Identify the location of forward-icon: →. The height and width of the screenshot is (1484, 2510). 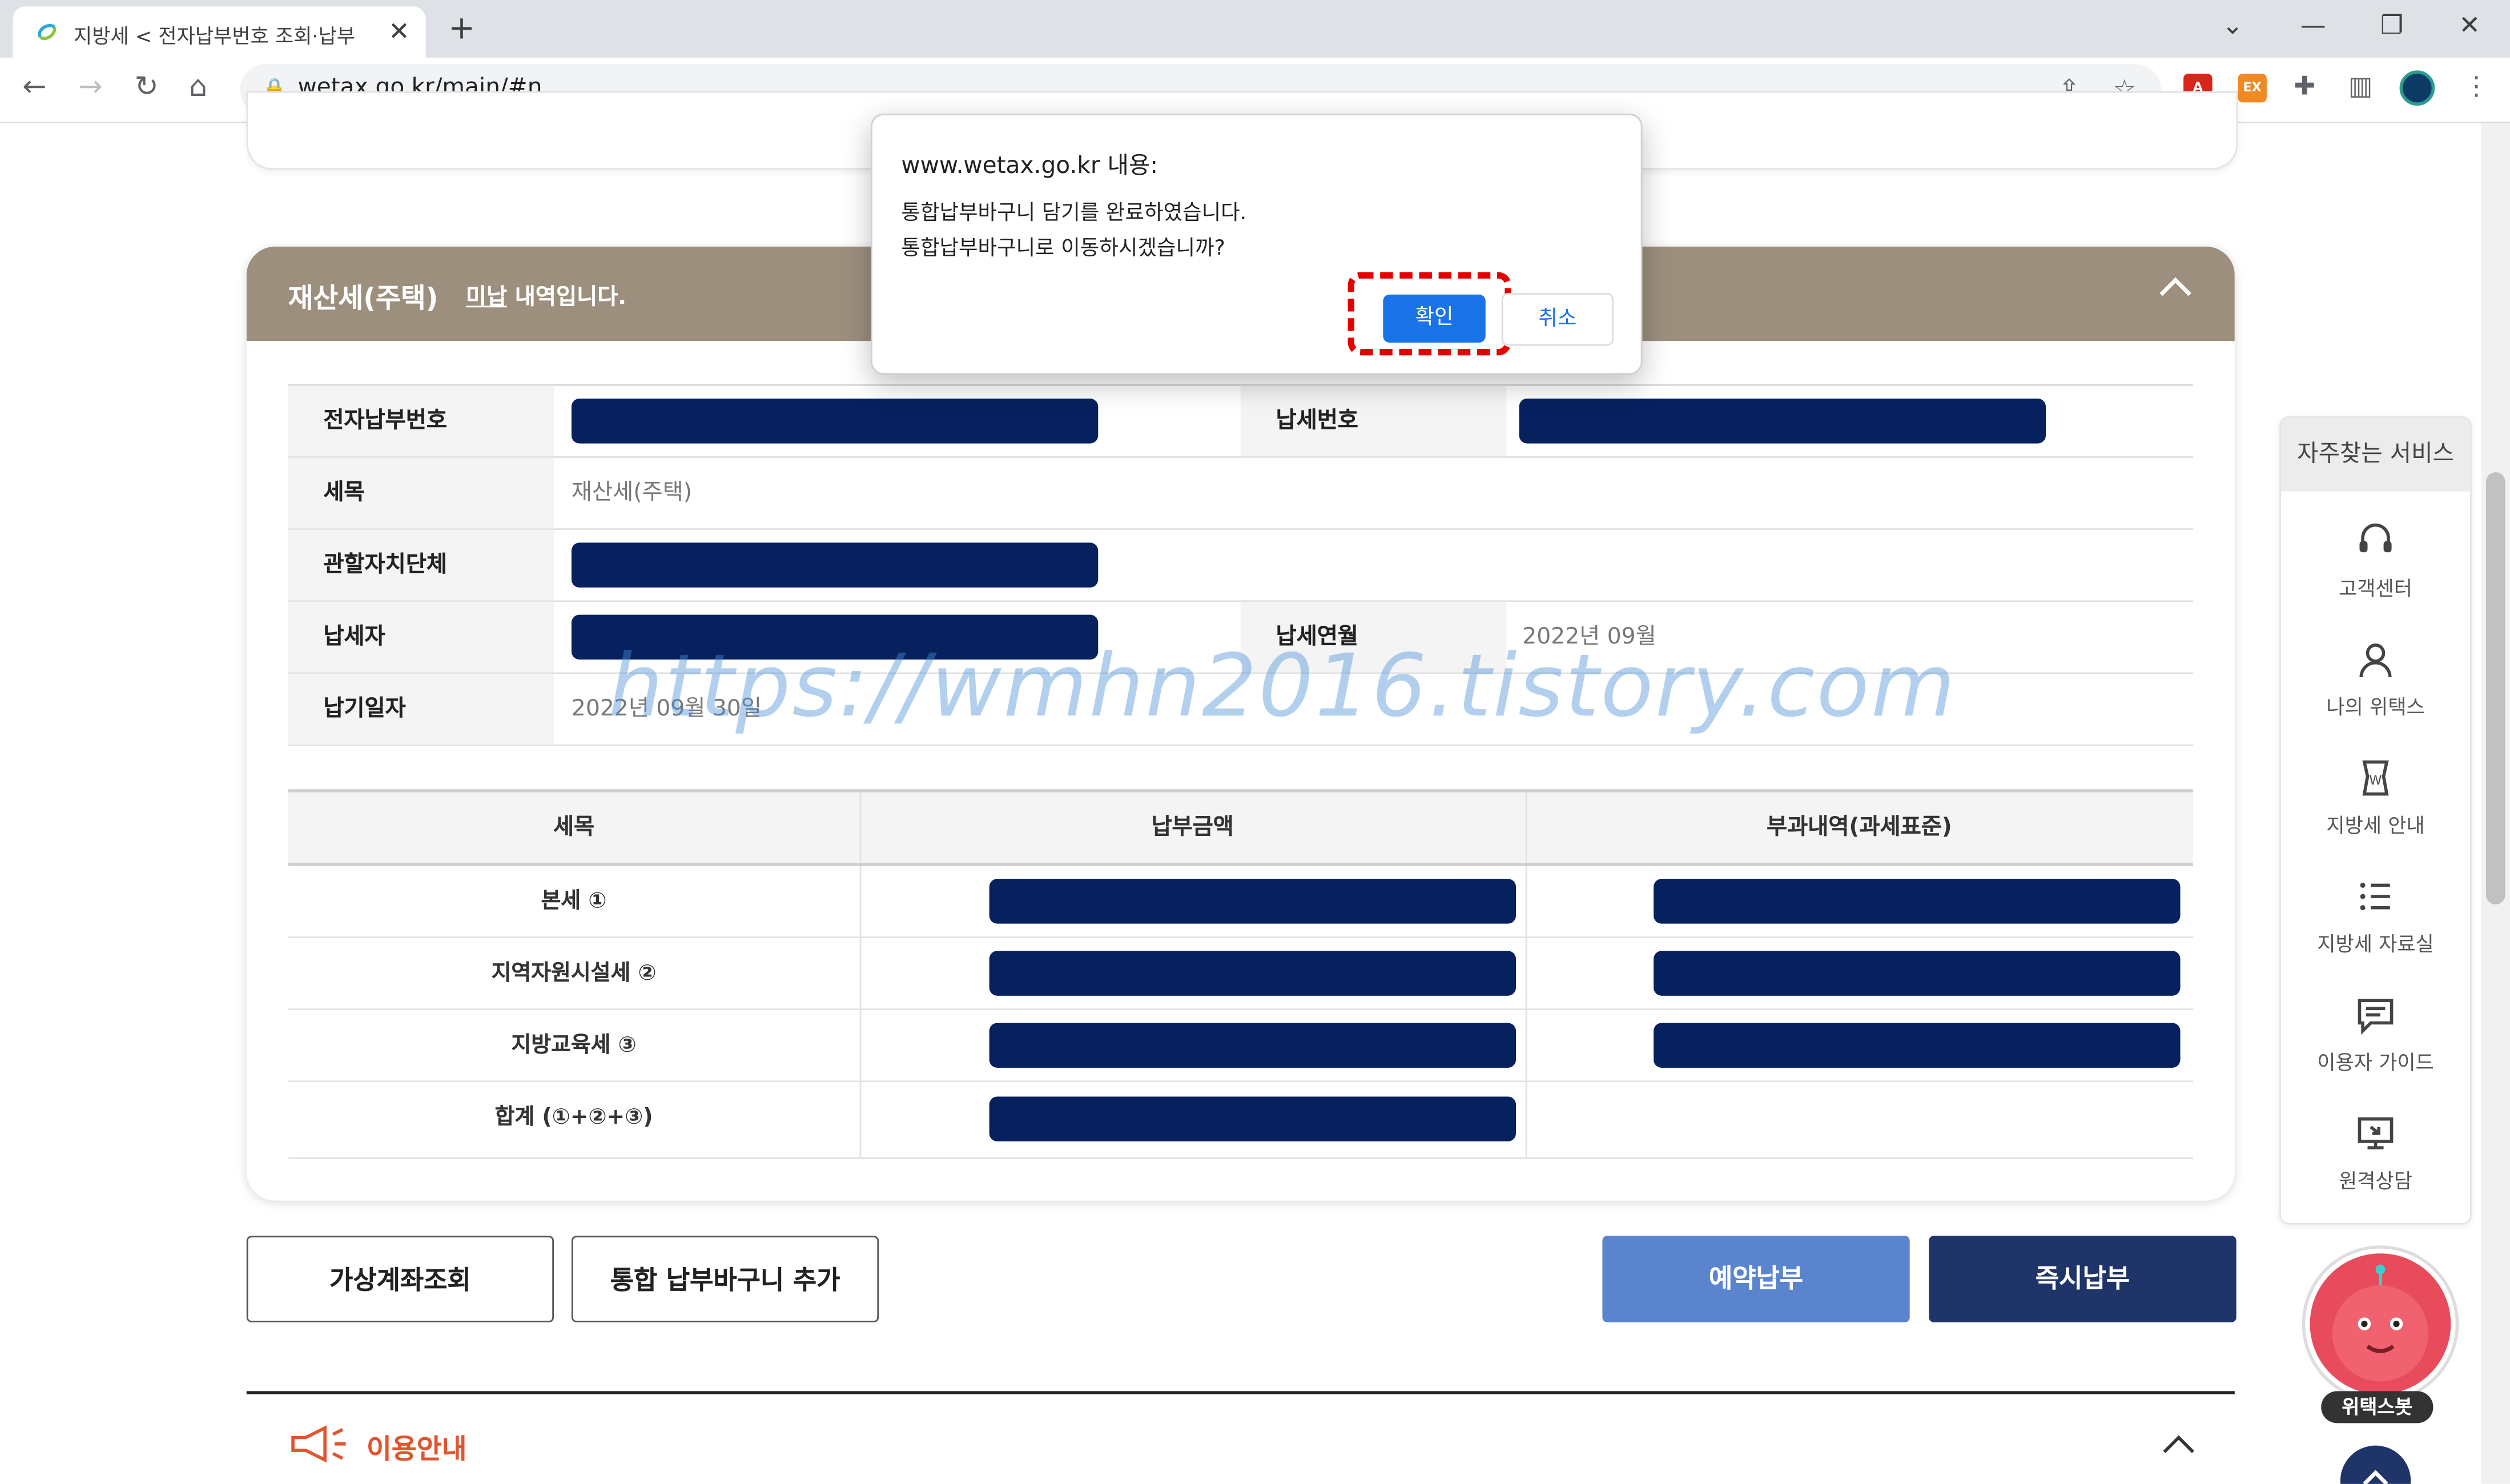
(90, 87).